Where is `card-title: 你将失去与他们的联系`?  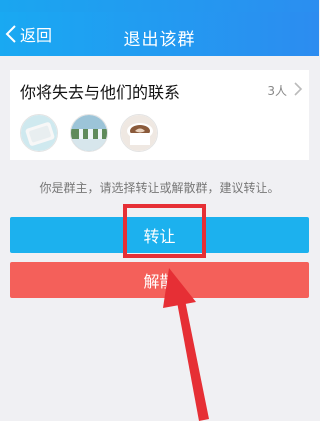
card-title: 你将失去与他们的联系 is located at coordinates (100, 92).